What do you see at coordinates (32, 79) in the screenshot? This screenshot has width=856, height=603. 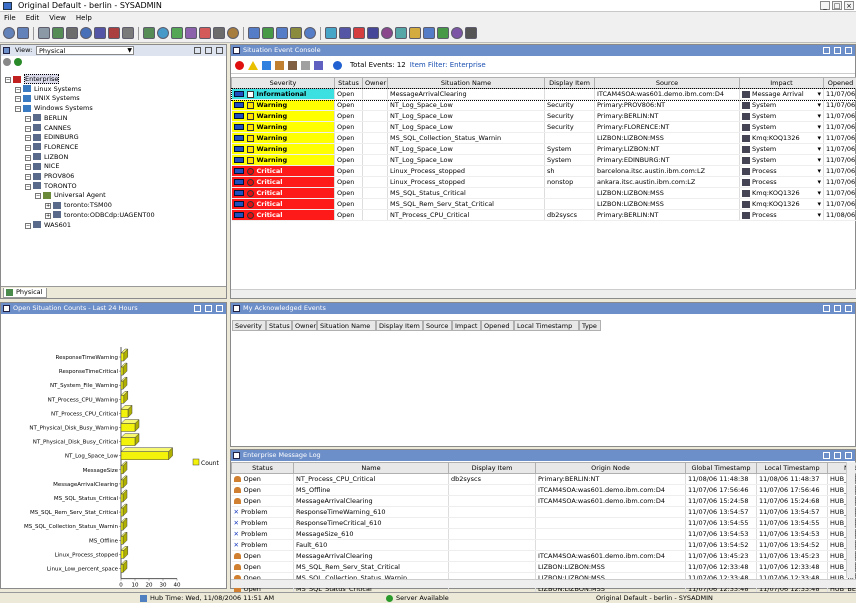 I see `tree-item: − Enterprise` at bounding box center [32, 79].